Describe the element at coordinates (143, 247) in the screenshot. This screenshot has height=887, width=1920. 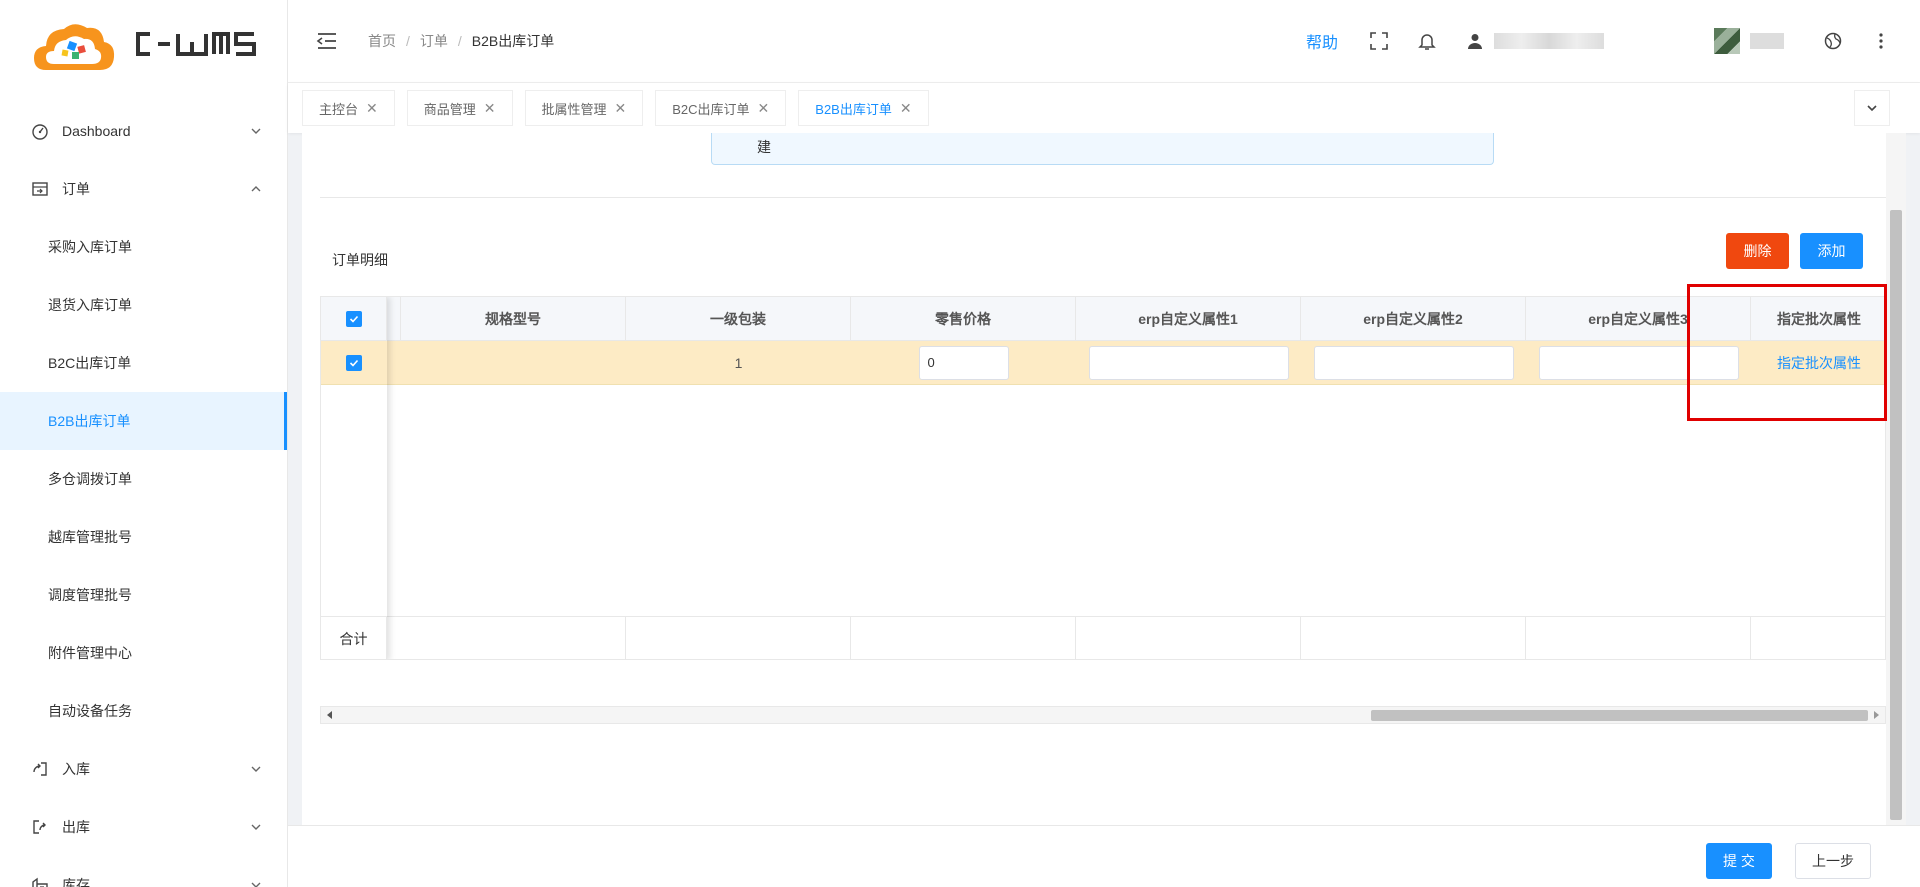
I see `sidebar-item-purchase-inbound: 采购入库订单` at that location.